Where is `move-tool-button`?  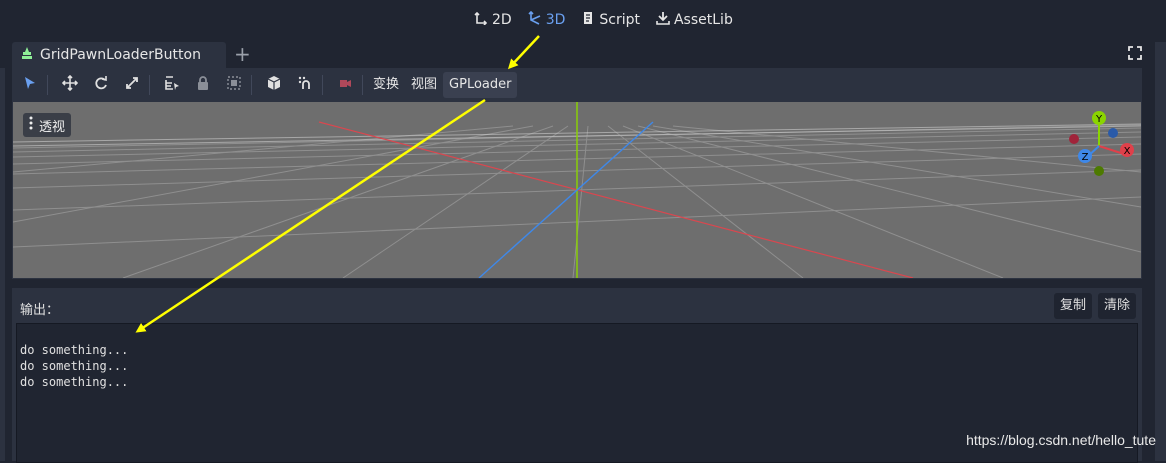
move-tool-button is located at coordinates (70, 85).